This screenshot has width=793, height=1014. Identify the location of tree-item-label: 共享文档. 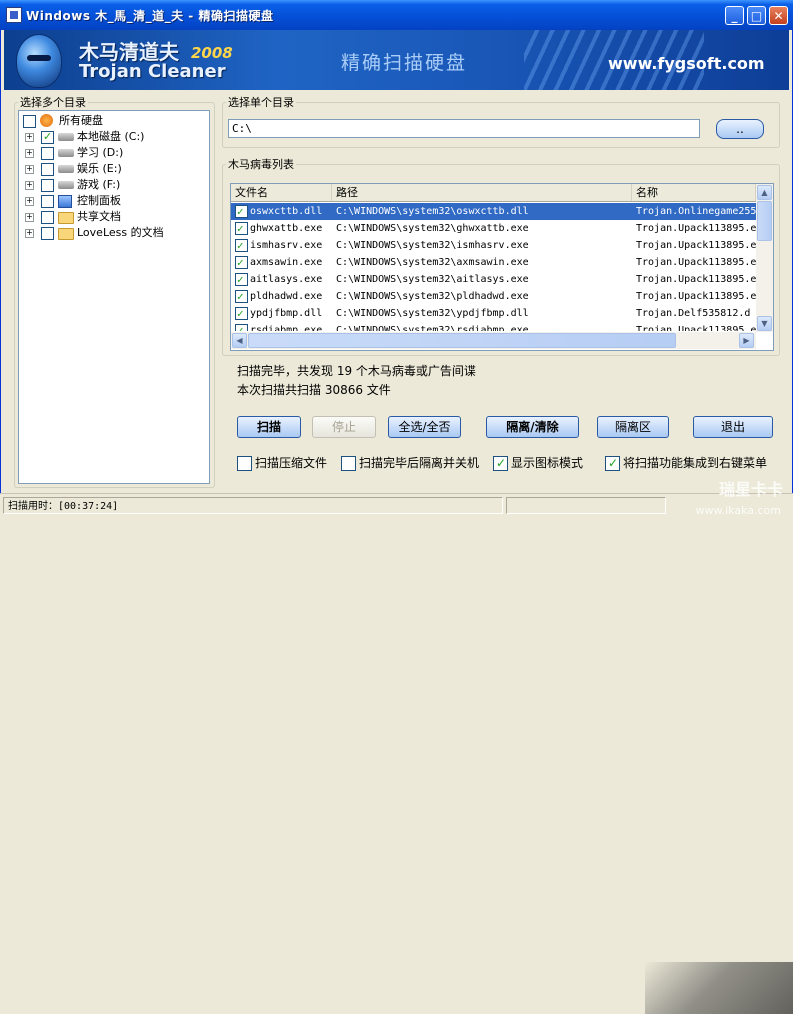
(99, 216).